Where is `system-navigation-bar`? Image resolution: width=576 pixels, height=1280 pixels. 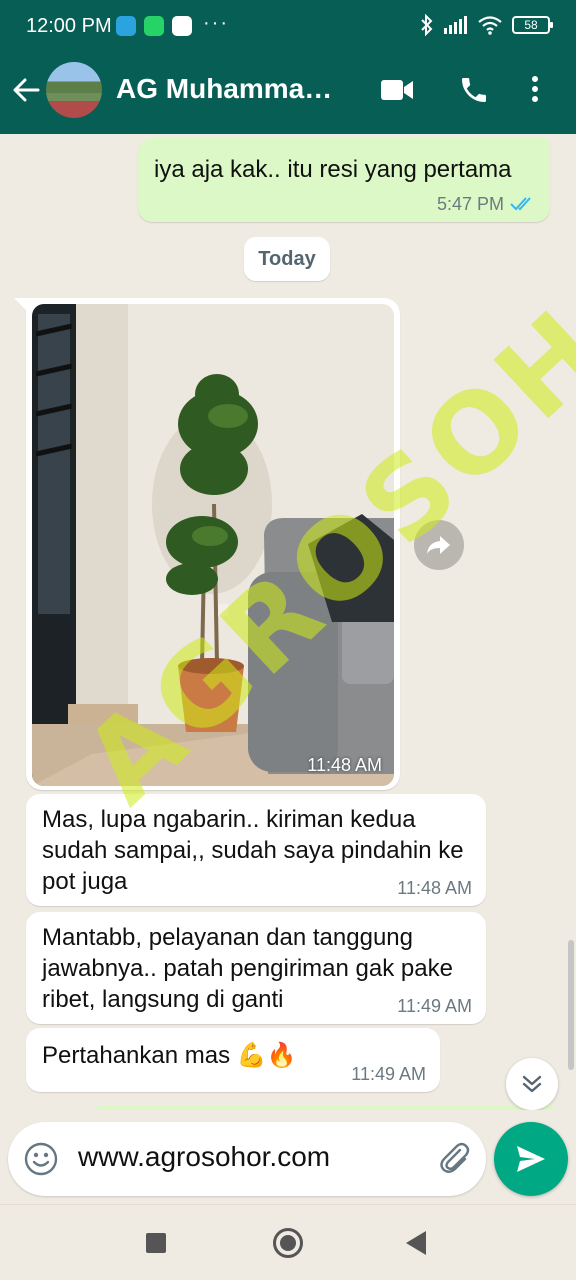 system-navigation-bar is located at coordinates (288, 1242).